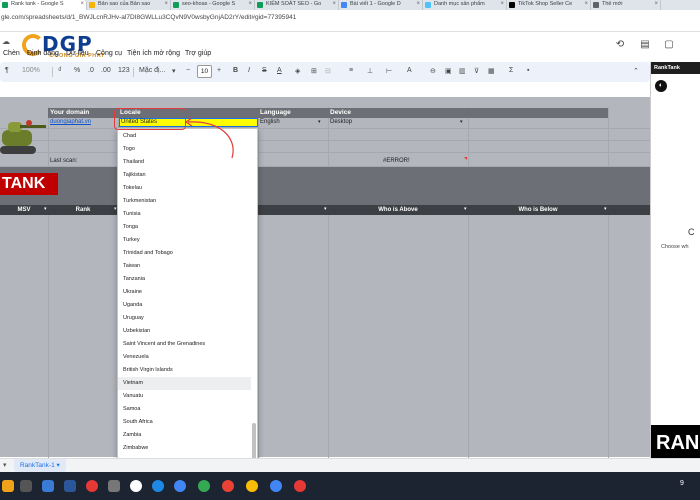 The height and width of the screenshot is (500, 700). Describe the element at coordinates (511, 70) in the screenshot. I see `functions-icon: Σ` at that location.